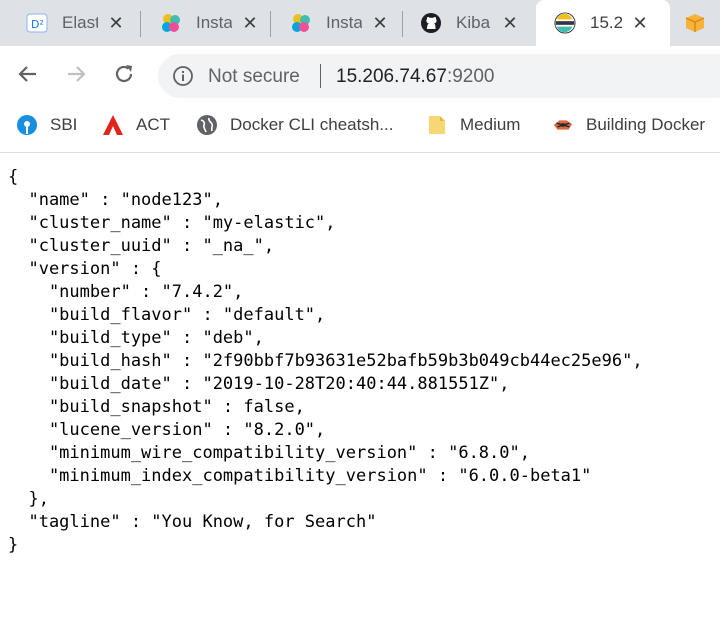 The image size is (720, 620). I want to click on url-port: :9200, so click(470, 76).